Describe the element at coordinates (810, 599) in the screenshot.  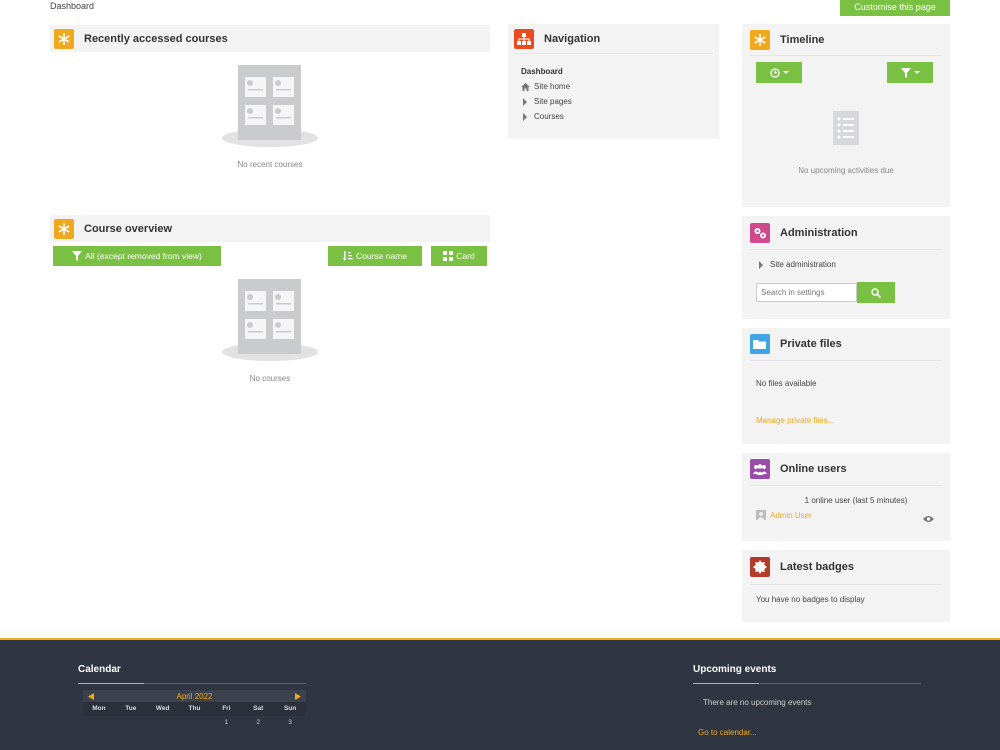
I see `badges-empty: You have no badges to display` at that location.